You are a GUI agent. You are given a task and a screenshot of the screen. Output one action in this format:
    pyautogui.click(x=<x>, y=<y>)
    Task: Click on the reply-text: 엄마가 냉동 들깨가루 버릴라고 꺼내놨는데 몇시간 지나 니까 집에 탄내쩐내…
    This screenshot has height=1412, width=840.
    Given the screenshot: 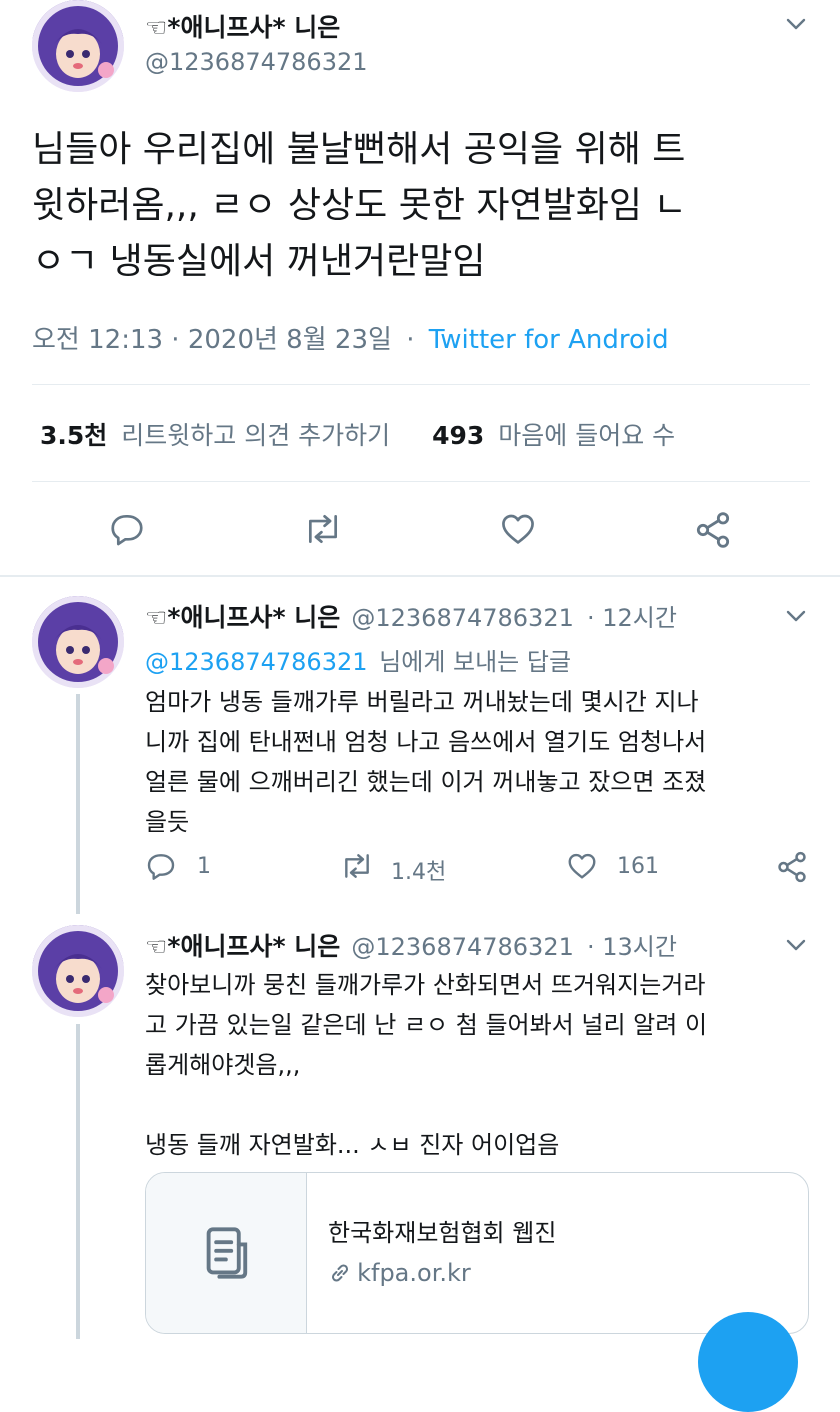 What is the action you would take?
    pyautogui.click(x=485, y=762)
    